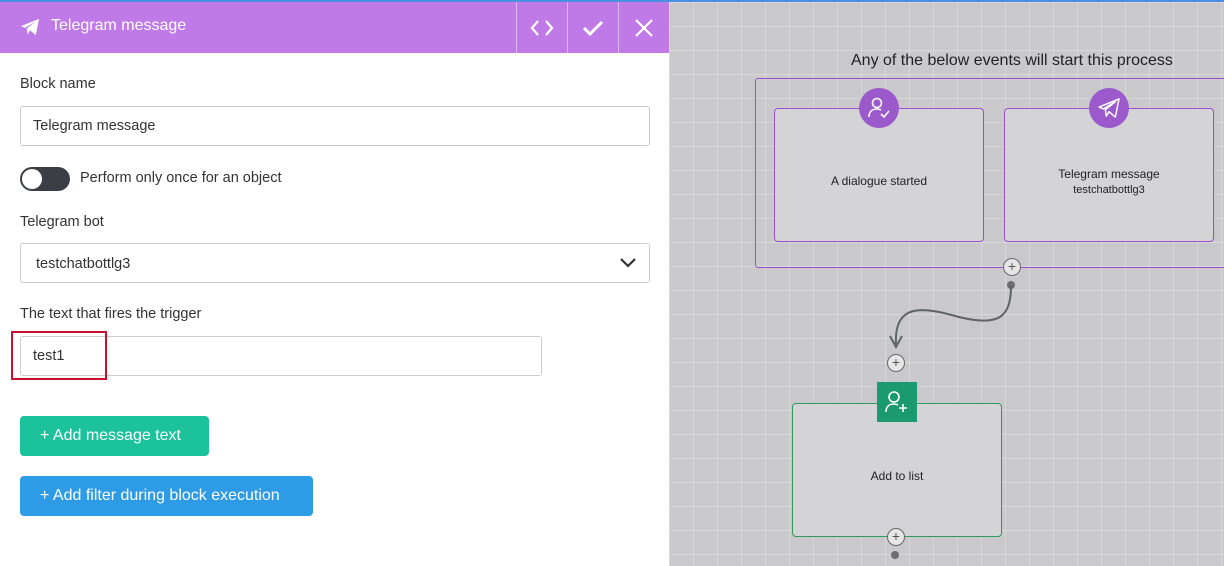 The image size is (1224, 566). I want to click on code-icon, so click(542, 27).